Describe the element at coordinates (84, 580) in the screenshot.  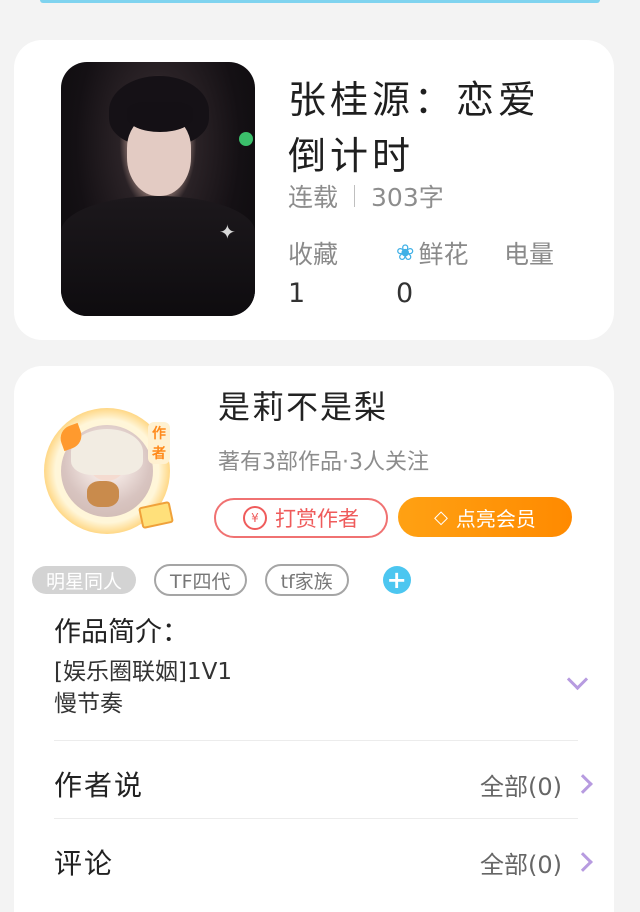
I see `tag-item: 明星同人` at that location.